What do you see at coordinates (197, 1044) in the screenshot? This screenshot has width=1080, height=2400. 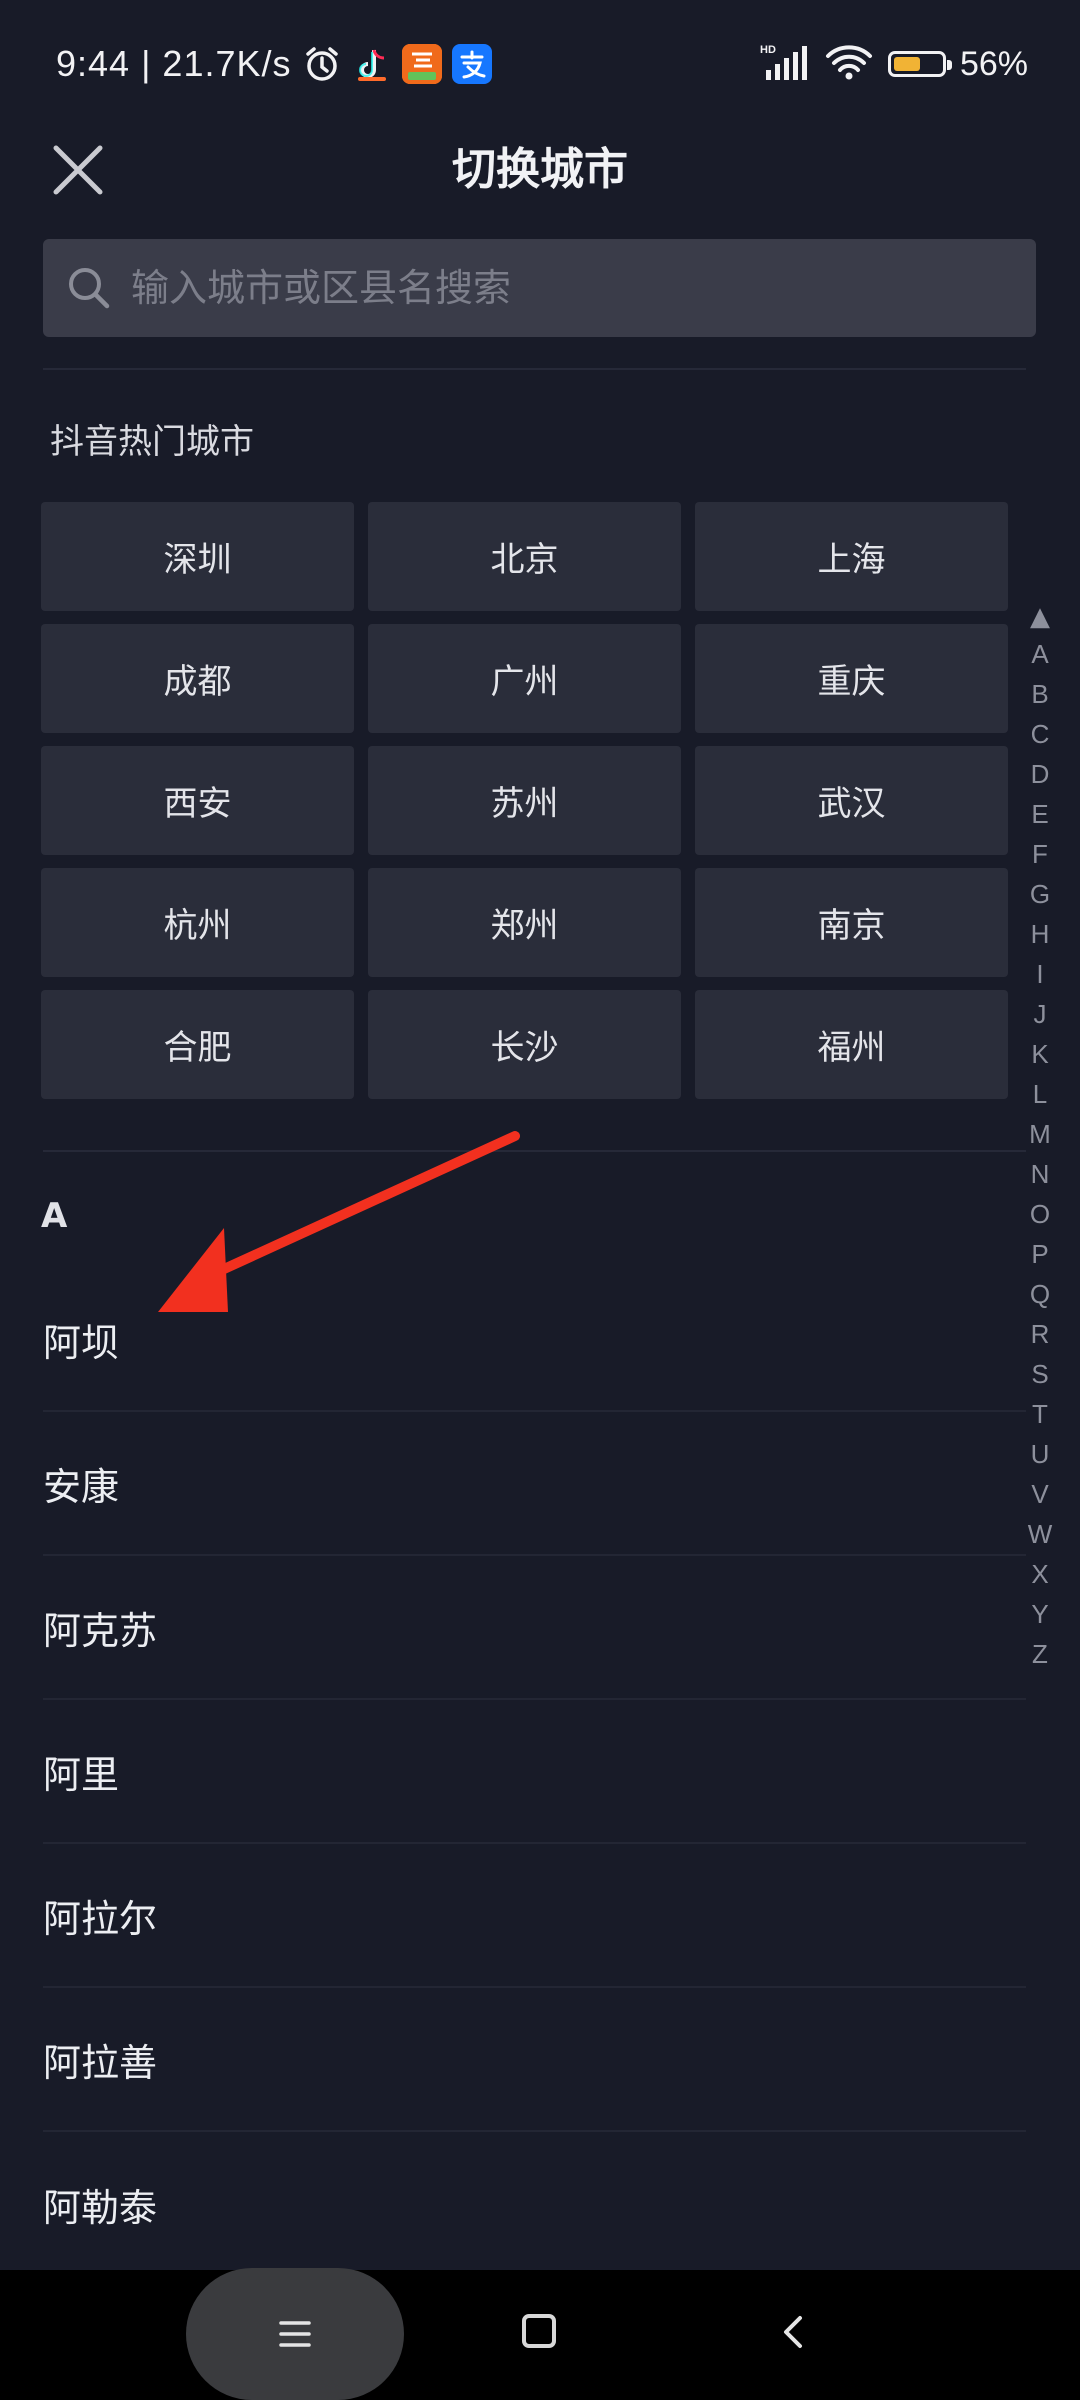 I see `hot-city-hefei: 合肥` at bounding box center [197, 1044].